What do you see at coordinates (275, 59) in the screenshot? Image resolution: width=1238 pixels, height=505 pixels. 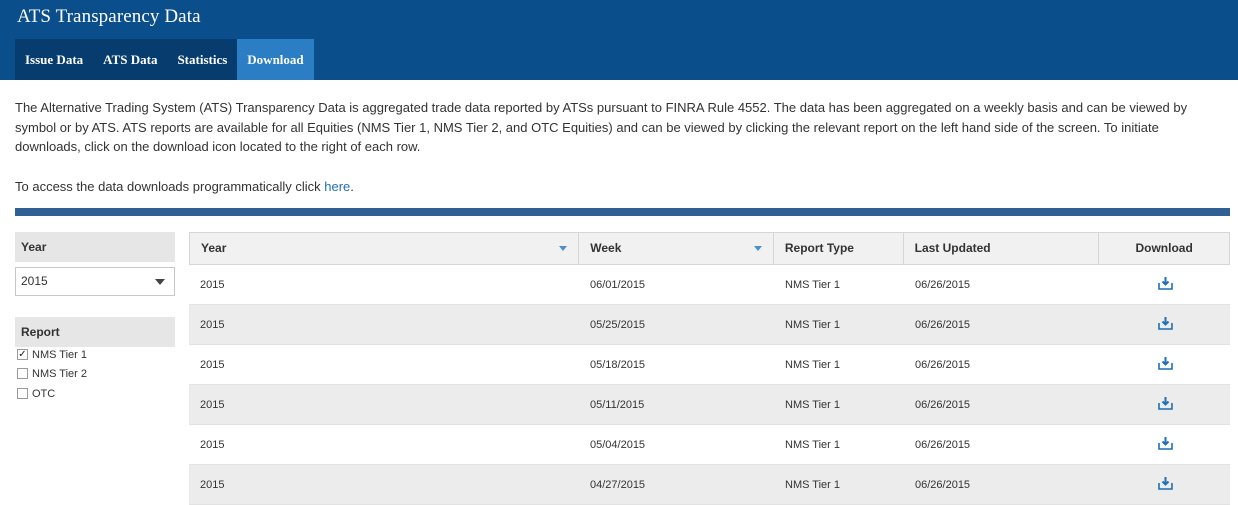 I see `tab-download: Download` at bounding box center [275, 59].